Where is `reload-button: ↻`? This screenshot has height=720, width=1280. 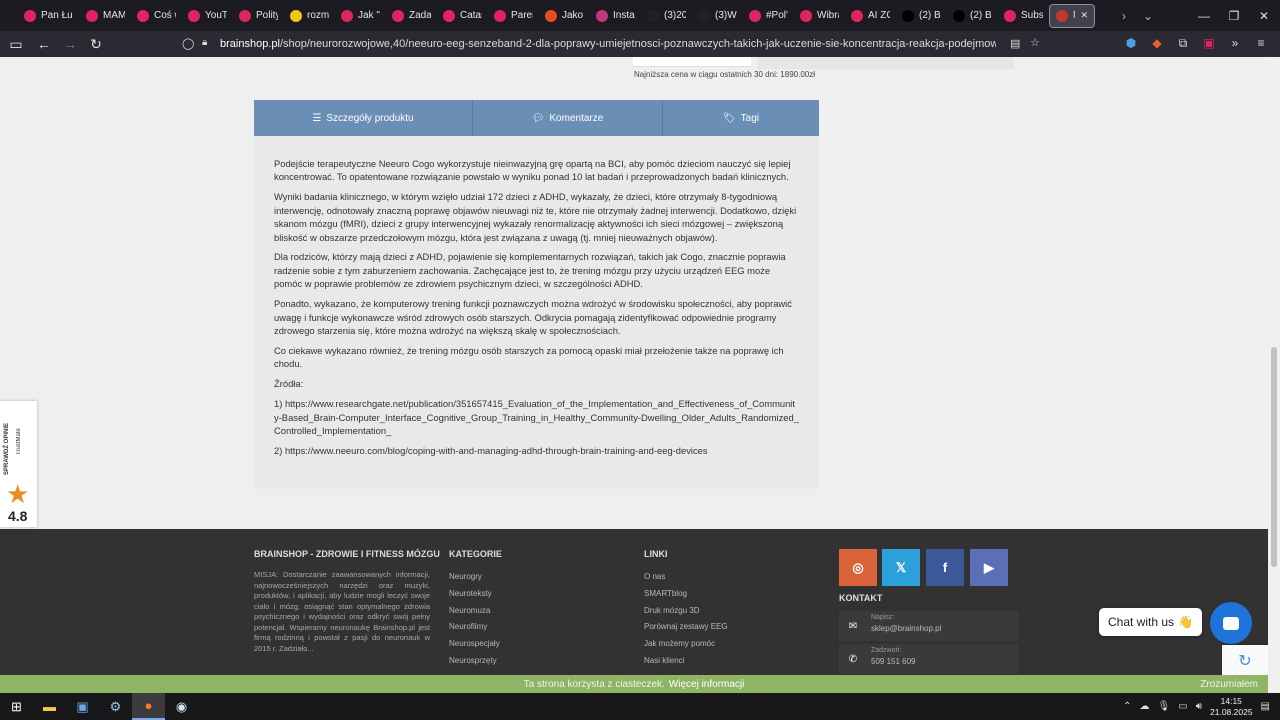
reload-button: ↻ is located at coordinates (96, 44).